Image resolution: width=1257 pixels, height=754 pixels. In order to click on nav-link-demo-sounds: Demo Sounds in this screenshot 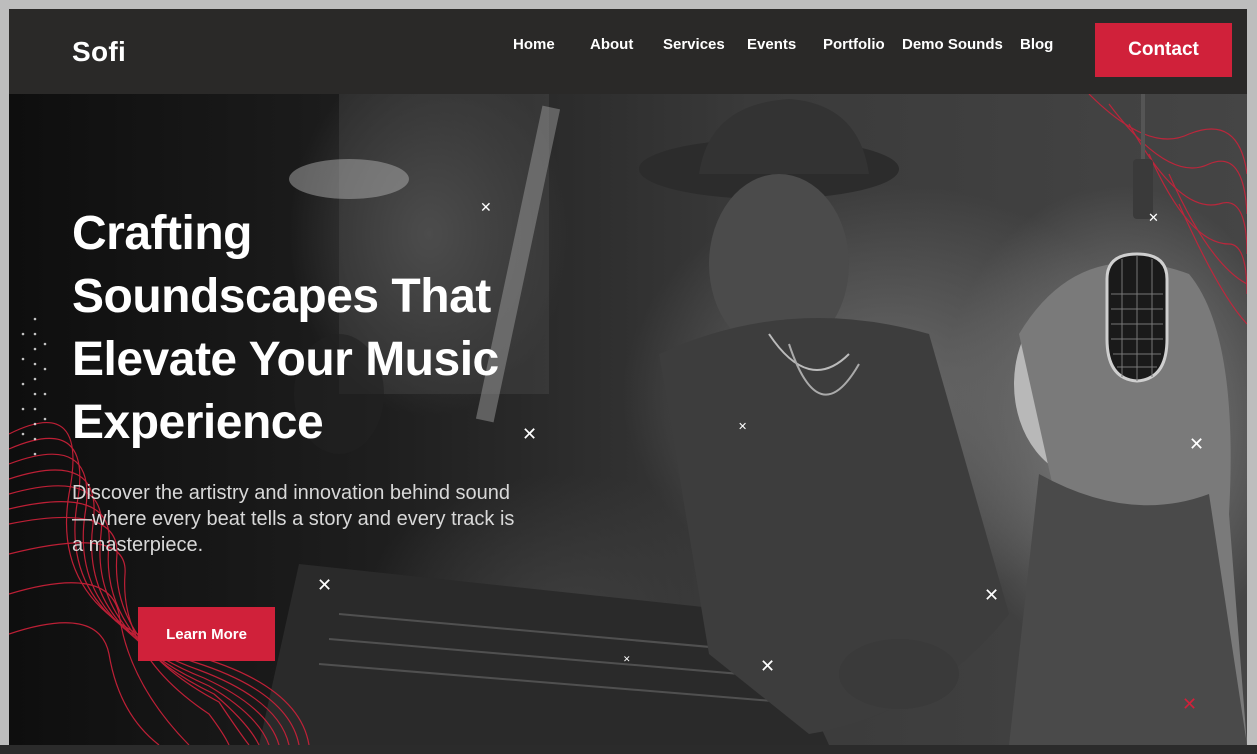, I will do `click(952, 44)`.